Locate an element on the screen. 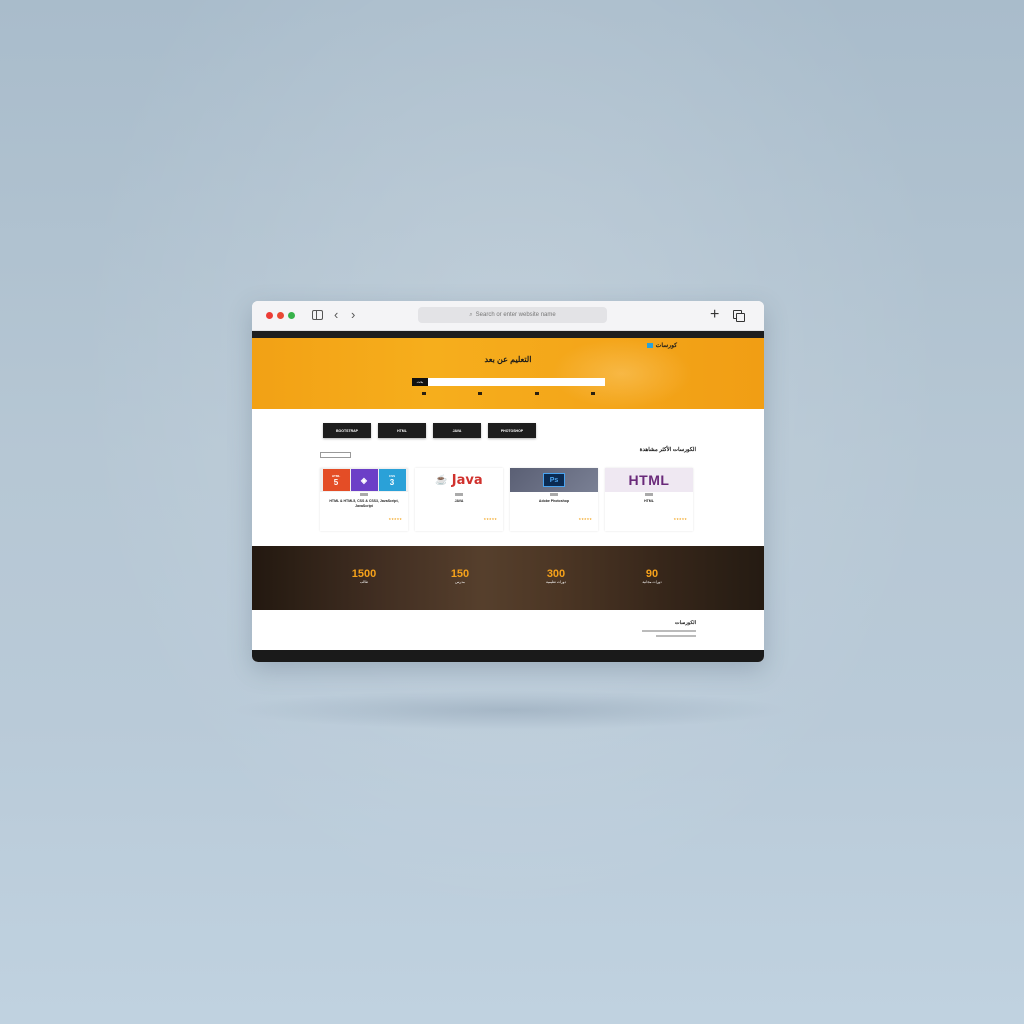 This screenshot has height=1024, width=1024. course-card: ☕ Java JAVA ★★★★★ is located at coordinates (459, 499).